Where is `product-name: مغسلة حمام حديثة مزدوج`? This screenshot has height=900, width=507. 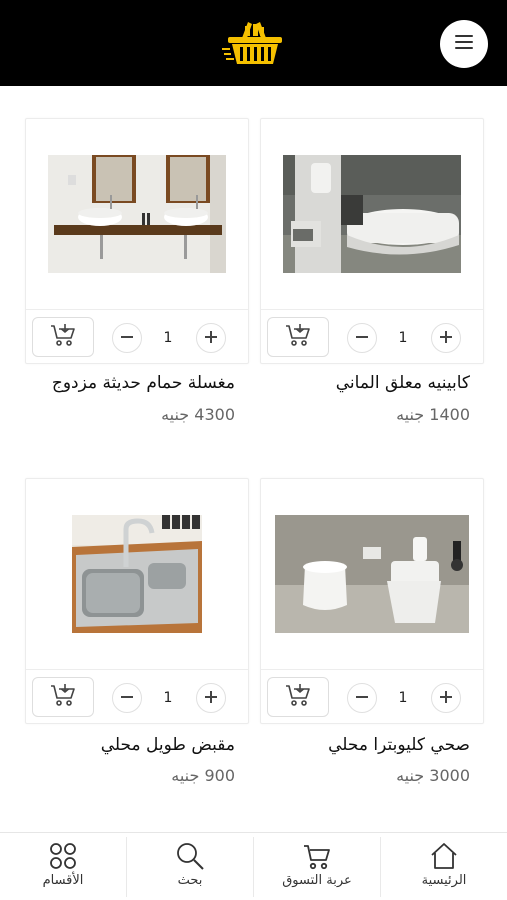
product-name: مغسلة حمام حديثة مزدوج is located at coordinates (123, 383).